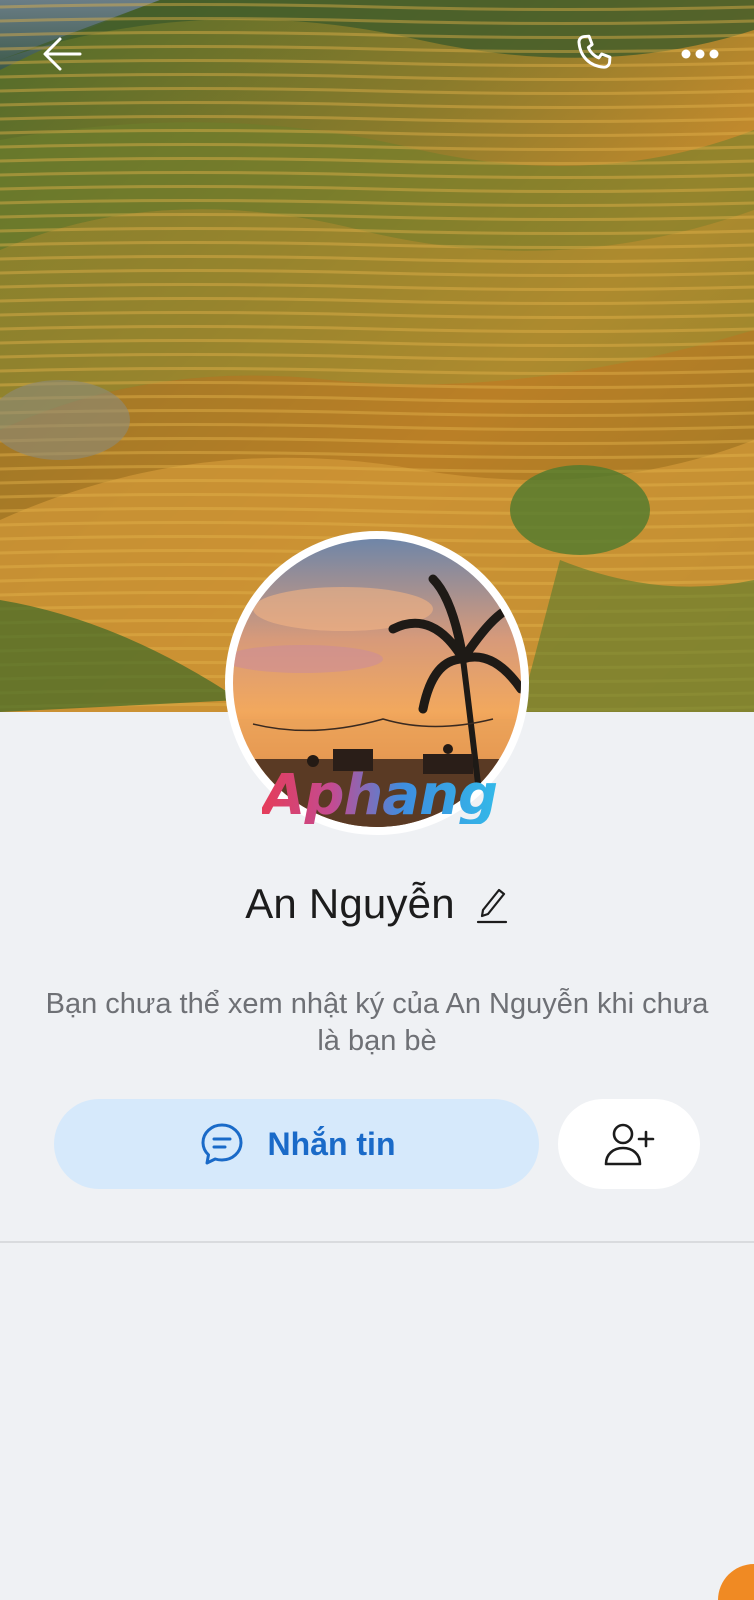  I want to click on chat-bubble-icon, so click(221, 1144).